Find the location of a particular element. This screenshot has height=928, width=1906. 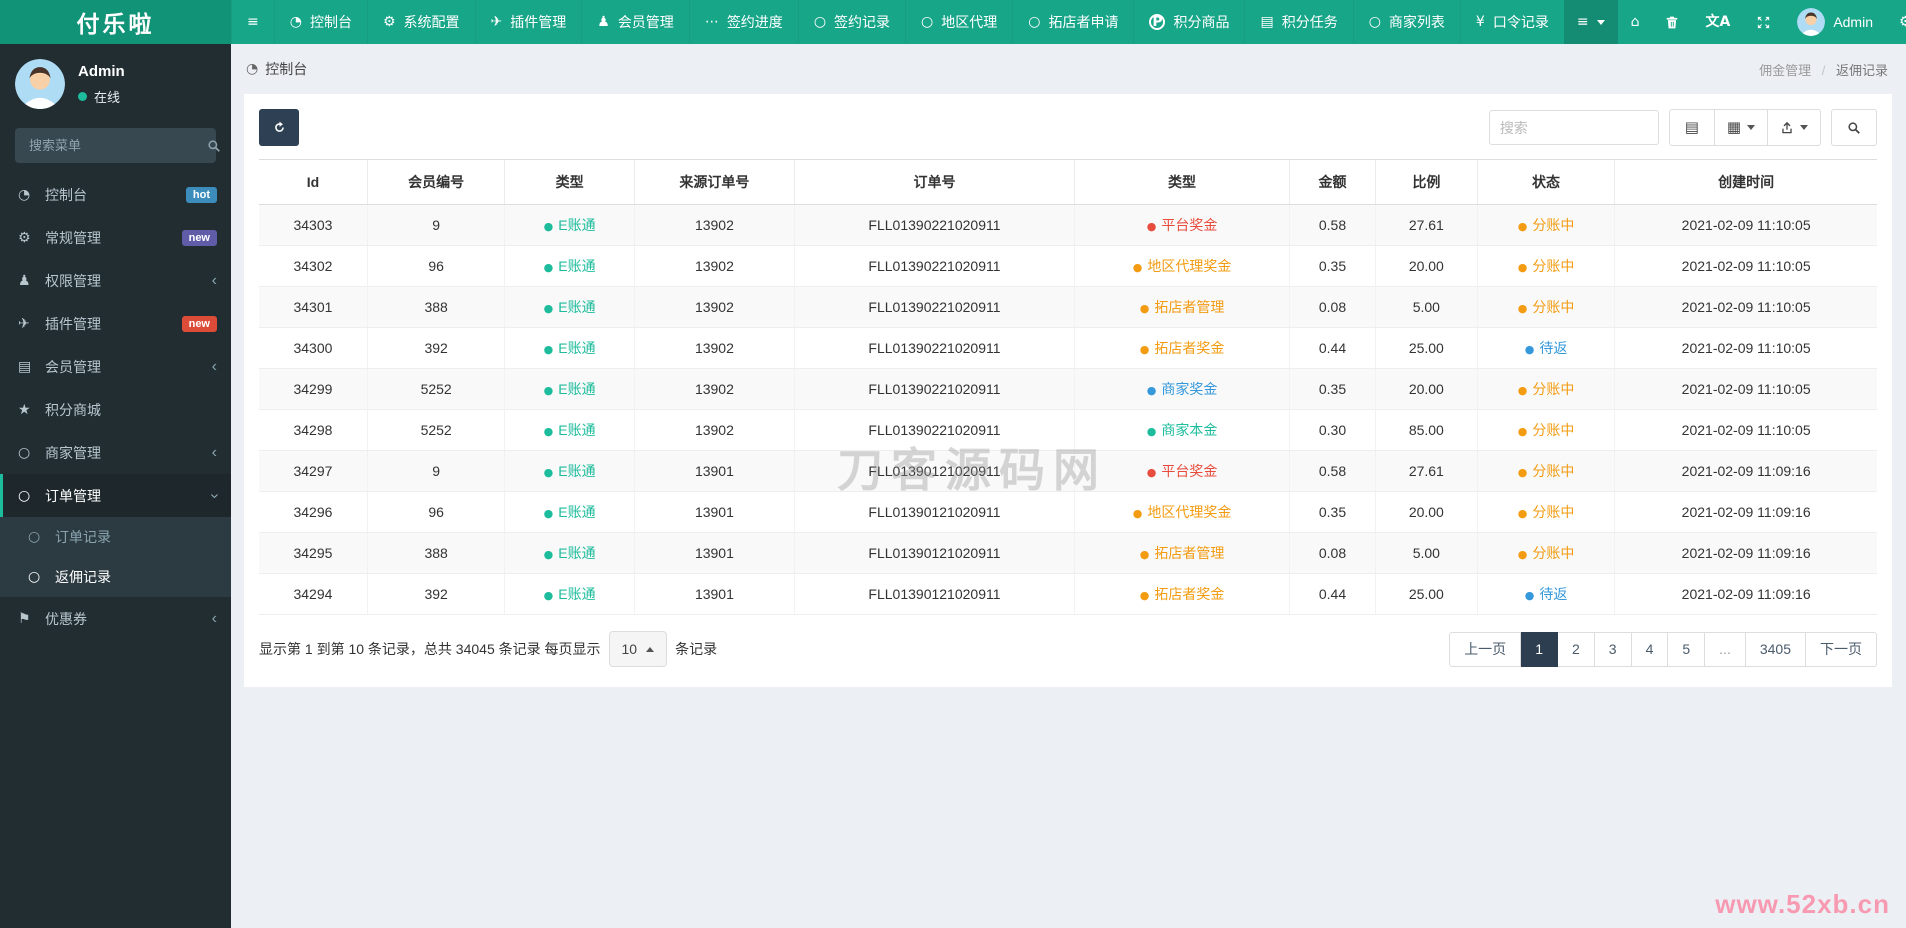

cell-type: ● E账通 is located at coordinates (569, 348).